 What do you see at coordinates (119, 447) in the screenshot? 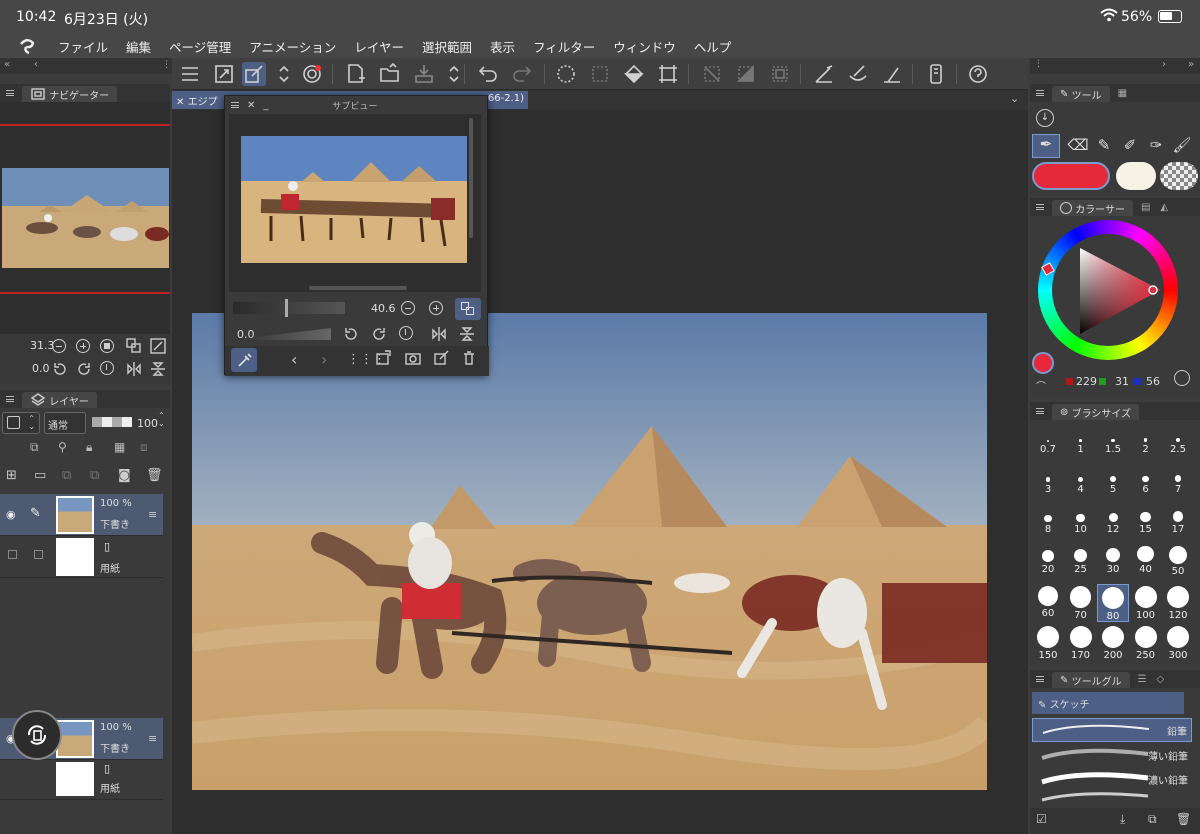
I see `lock-transparency-icon: ▦` at bounding box center [119, 447].